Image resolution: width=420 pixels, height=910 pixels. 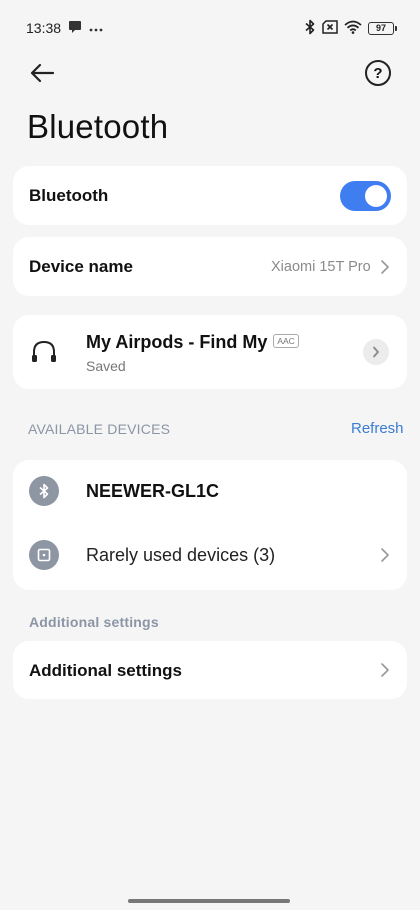 What do you see at coordinates (44, 351) in the screenshot?
I see `headphones-icon` at bounding box center [44, 351].